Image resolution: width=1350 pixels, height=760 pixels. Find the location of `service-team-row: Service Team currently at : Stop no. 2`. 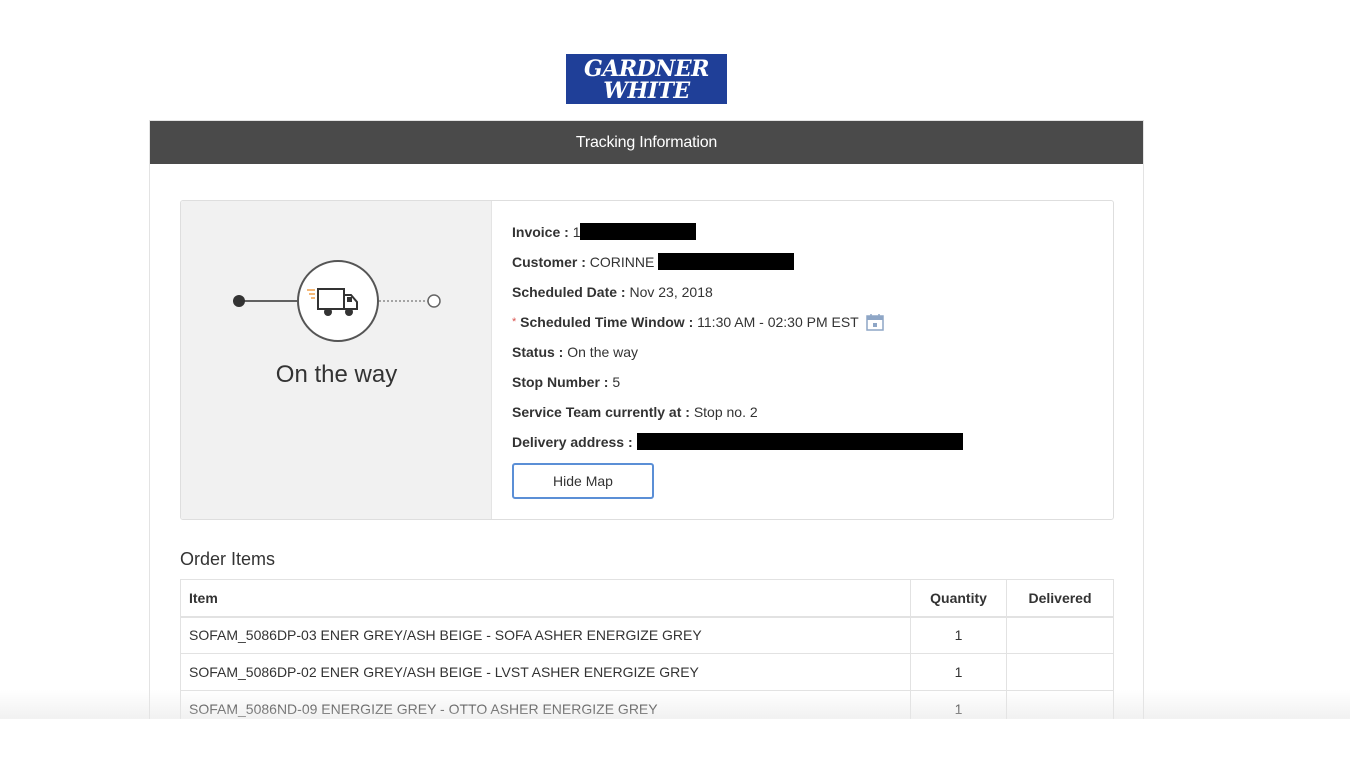

service-team-row: Service Team currently at : Stop no. 2 is located at coordinates (737, 416).